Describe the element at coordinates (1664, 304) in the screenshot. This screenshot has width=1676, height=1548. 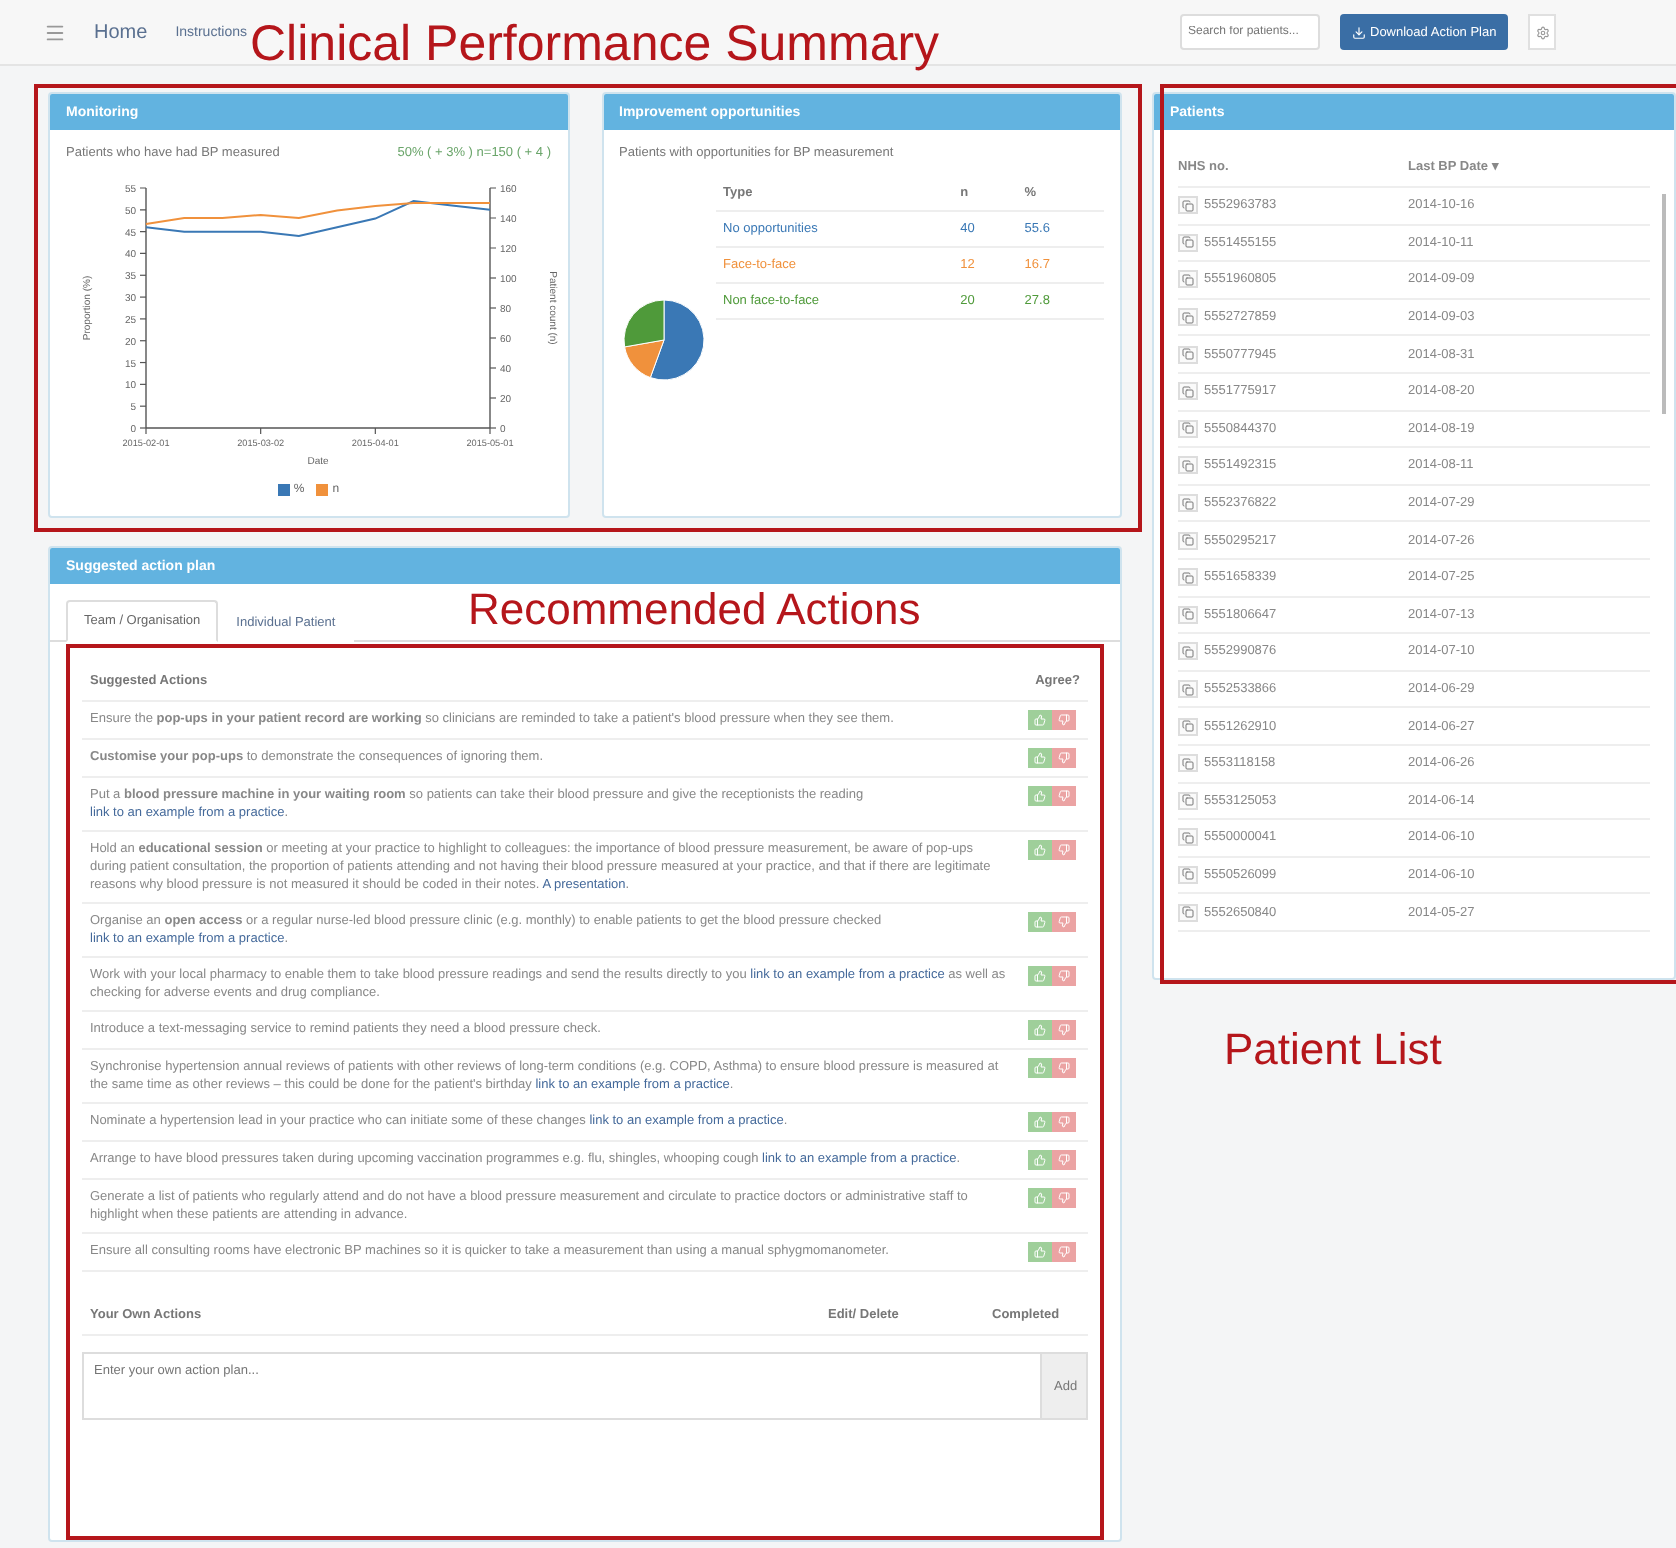
I see `scrollbar` at that location.